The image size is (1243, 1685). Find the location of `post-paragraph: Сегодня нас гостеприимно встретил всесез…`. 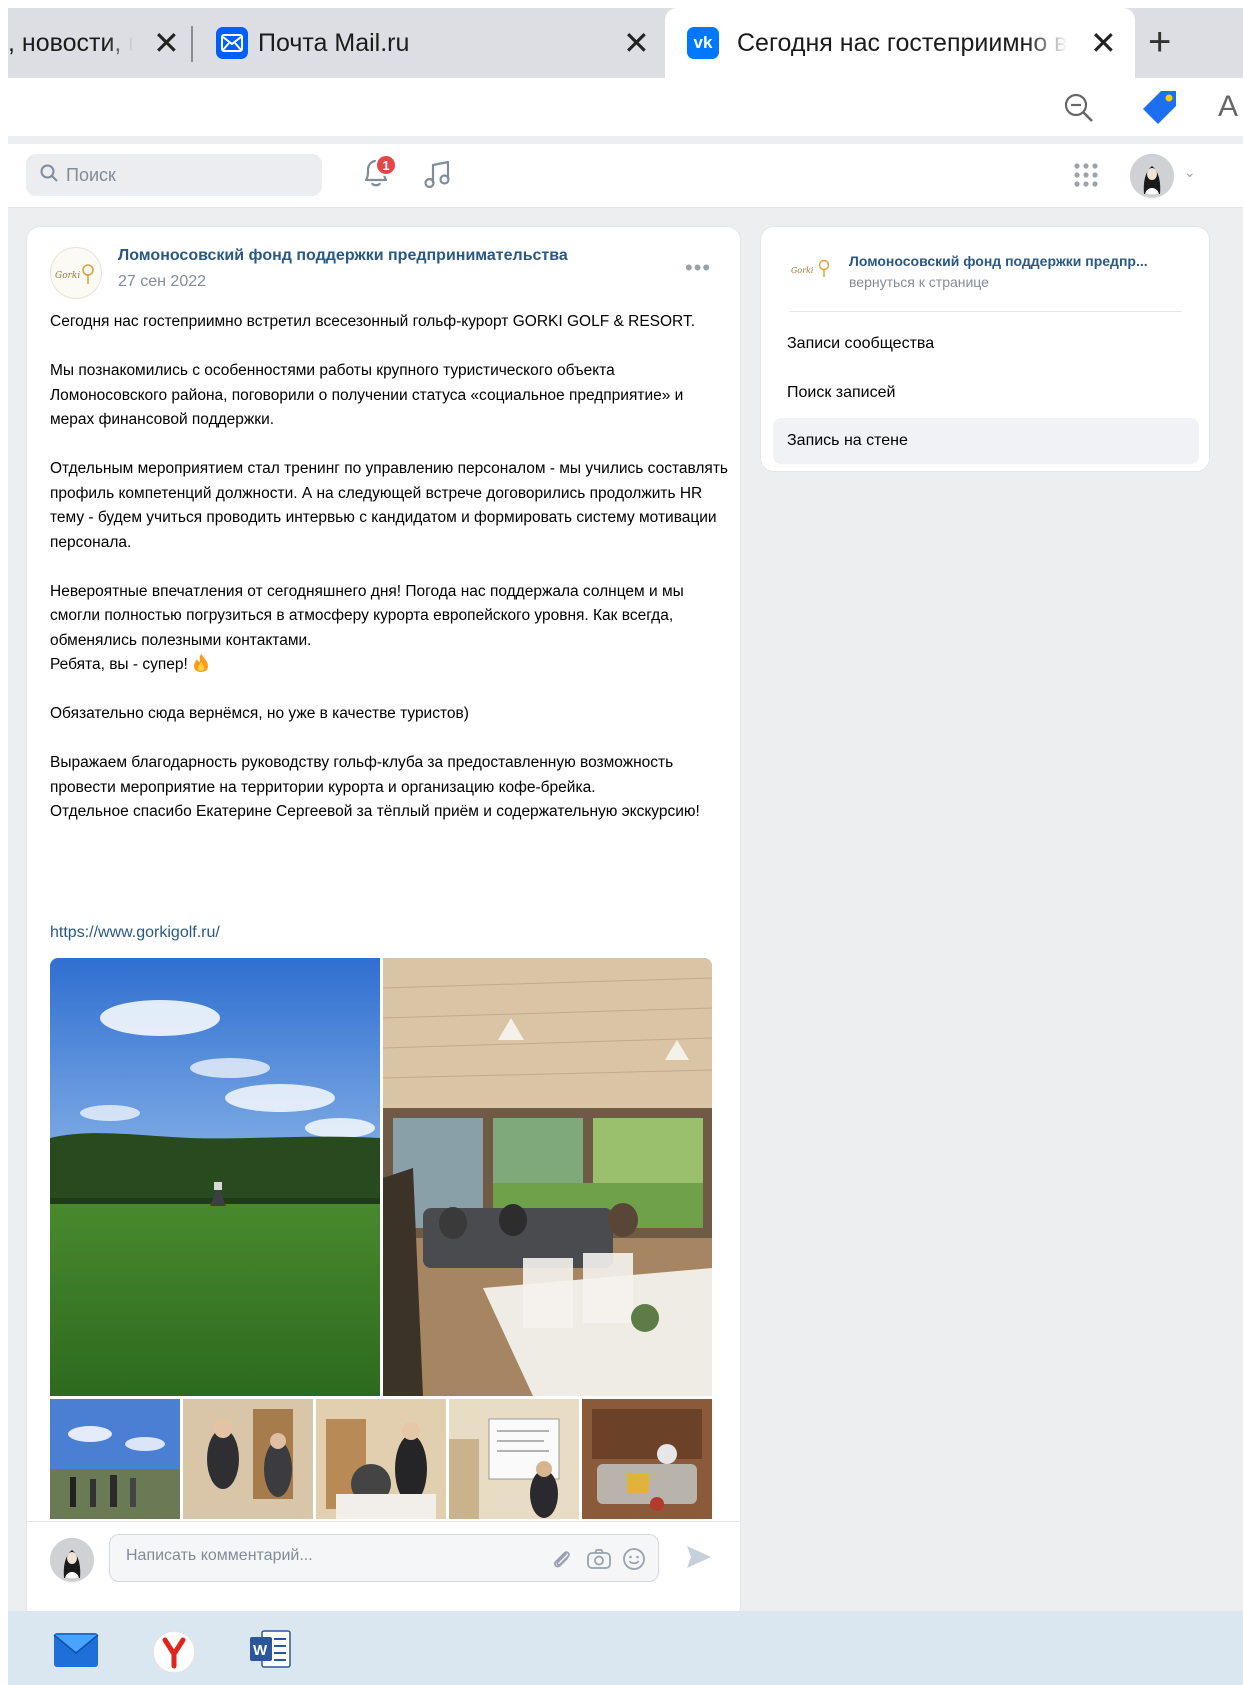

post-paragraph: Сегодня нас гостеприимно встретил всесез… is located at coordinates (373, 321).